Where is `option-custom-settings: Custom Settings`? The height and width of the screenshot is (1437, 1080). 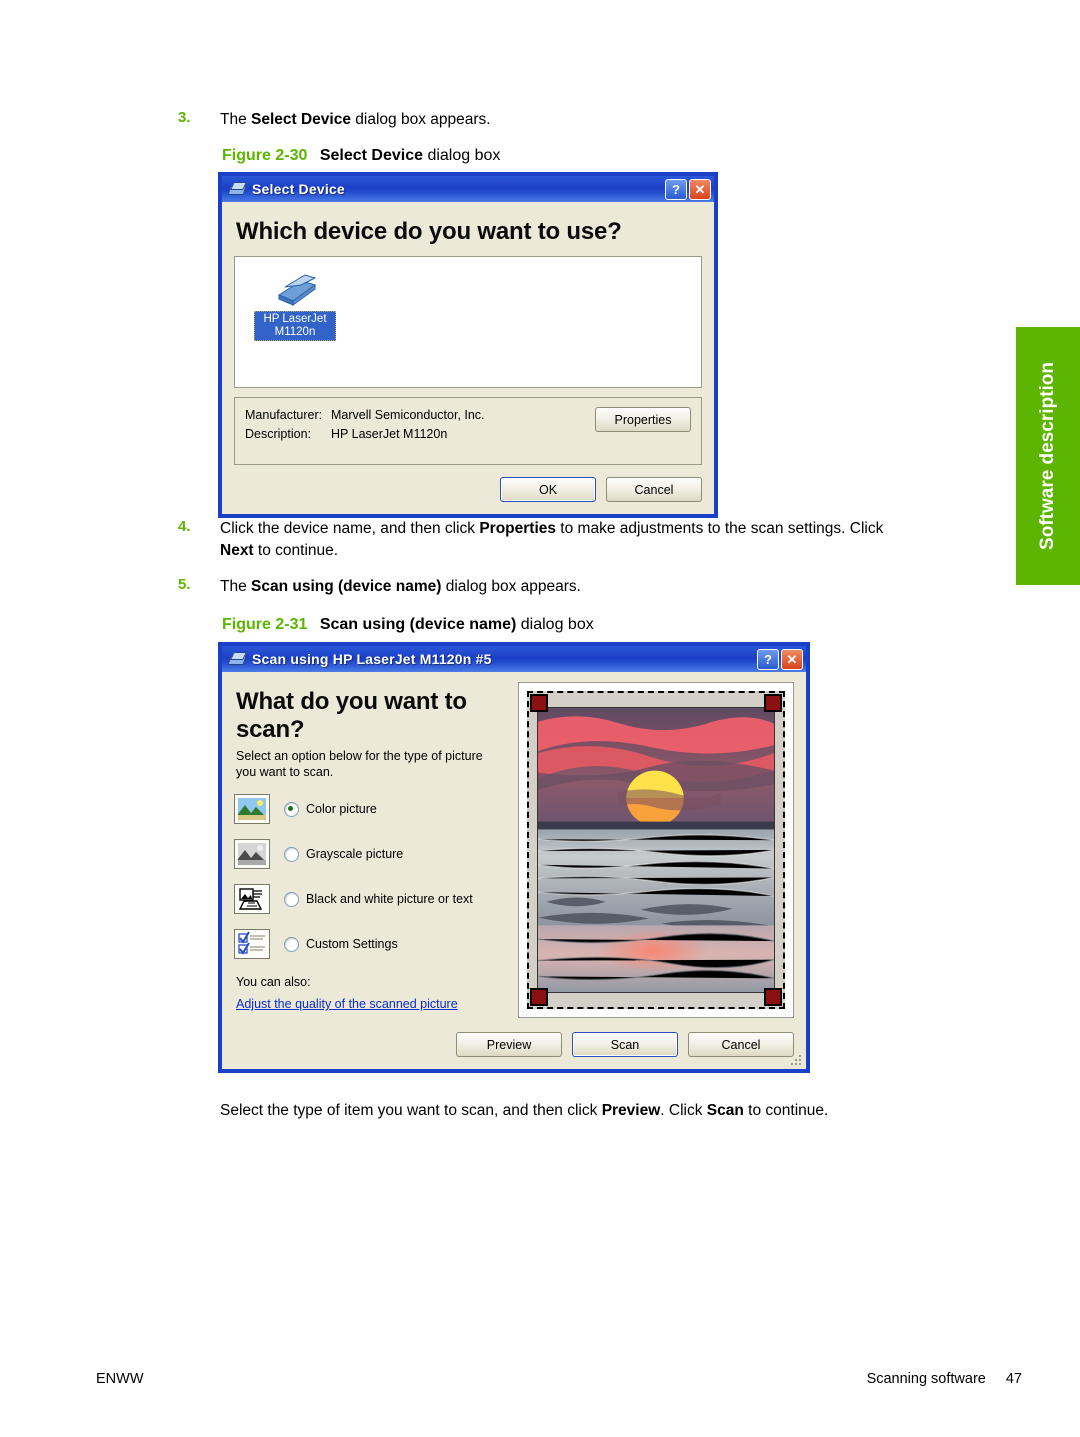 option-custom-settings: Custom Settings is located at coordinates (370, 944).